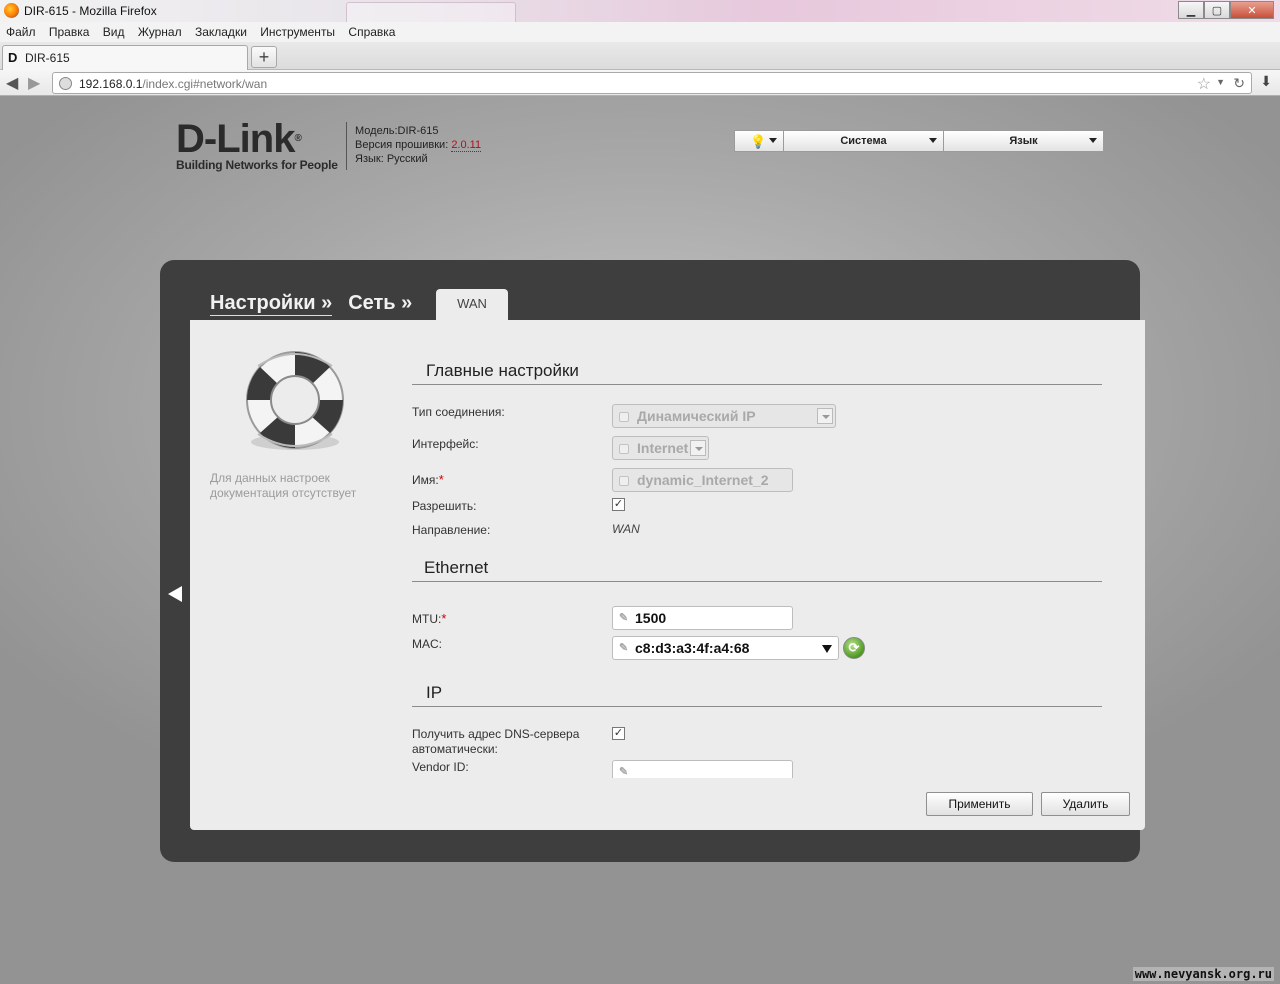 The height and width of the screenshot is (984, 1280). What do you see at coordinates (652, 83) in the screenshot?
I see `address-bar: 192.168.0.1/index.cgi#network/wan ☆ ▼ ↻` at bounding box center [652, 83].